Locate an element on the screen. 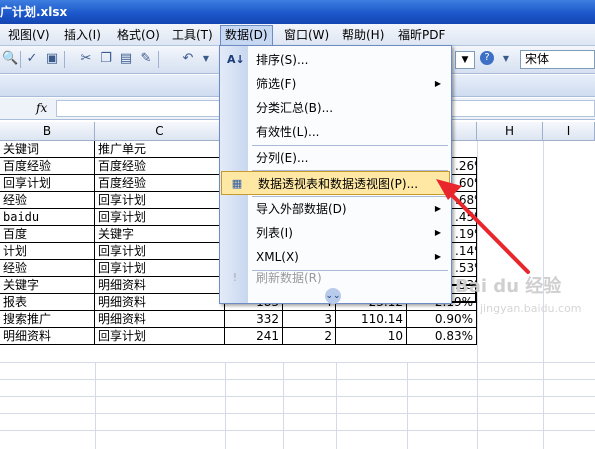  table-row: 明细资料 回享计划 241 2 10 0.83% is located at coordinates (297, 336).